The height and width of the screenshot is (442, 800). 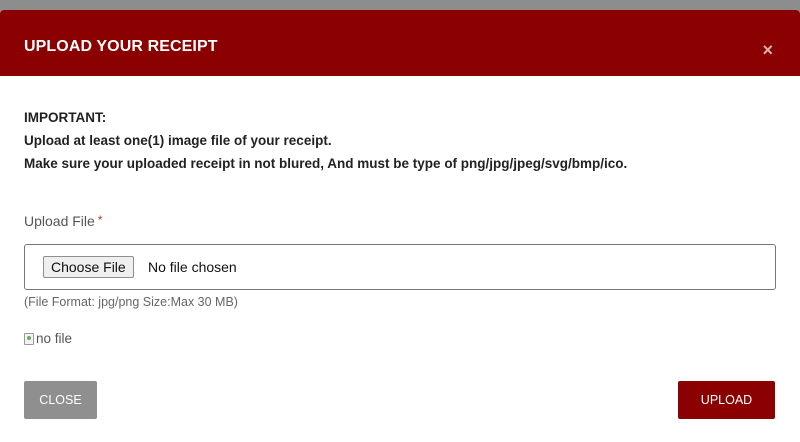 I want to click on file-input: Choose File No file chosen, so click(x=400, y=267).